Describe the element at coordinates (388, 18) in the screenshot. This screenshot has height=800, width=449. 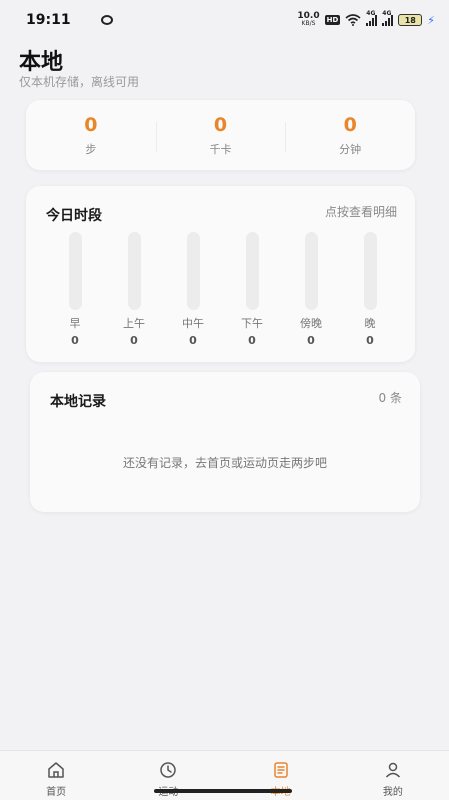
I see `signal-icon-2: 4G` at that location.